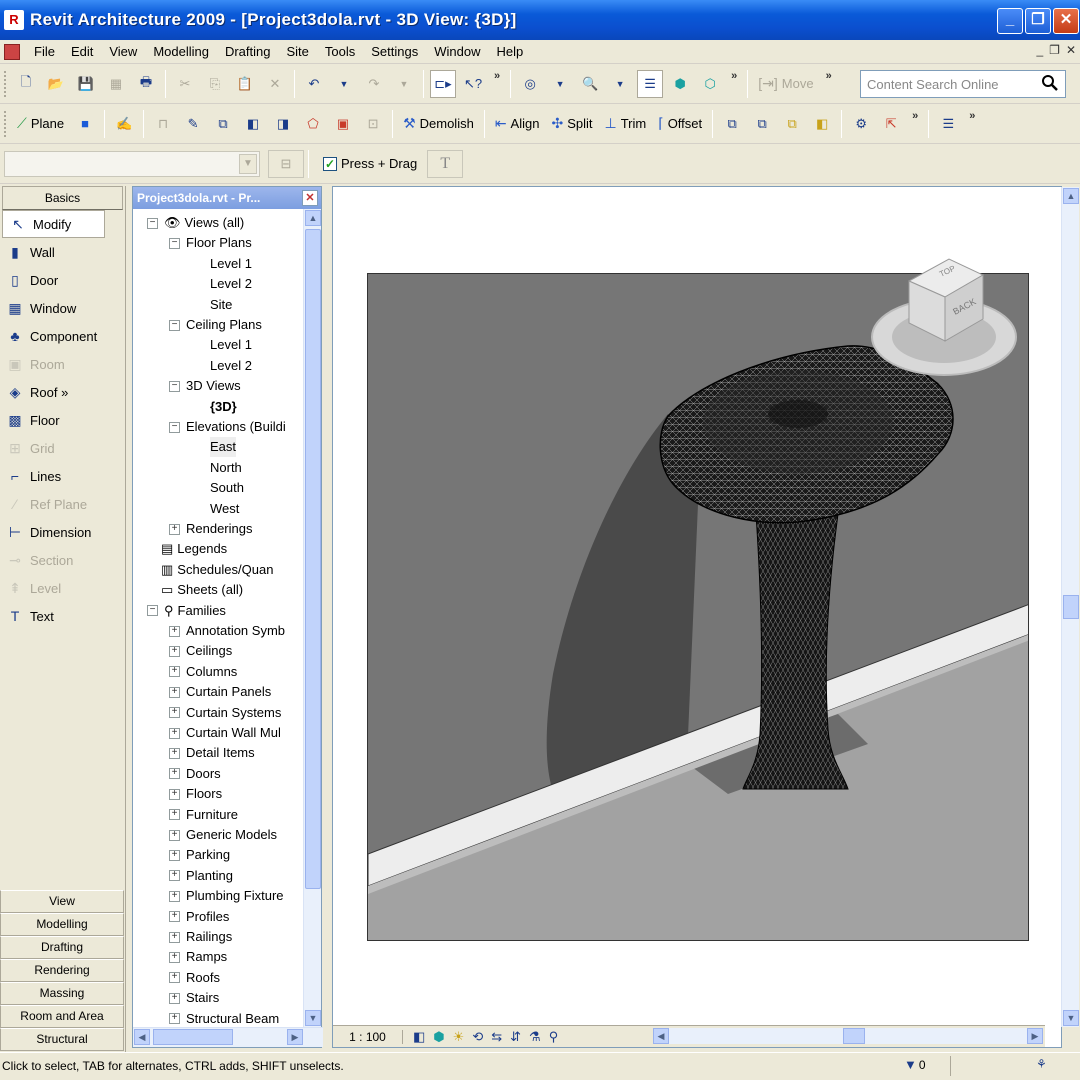 The height and width of the screenshot is (1080, 1080). Describe the element at coordinates (457, 51) in the screenshot. I see `menu-window: Window` at that location.